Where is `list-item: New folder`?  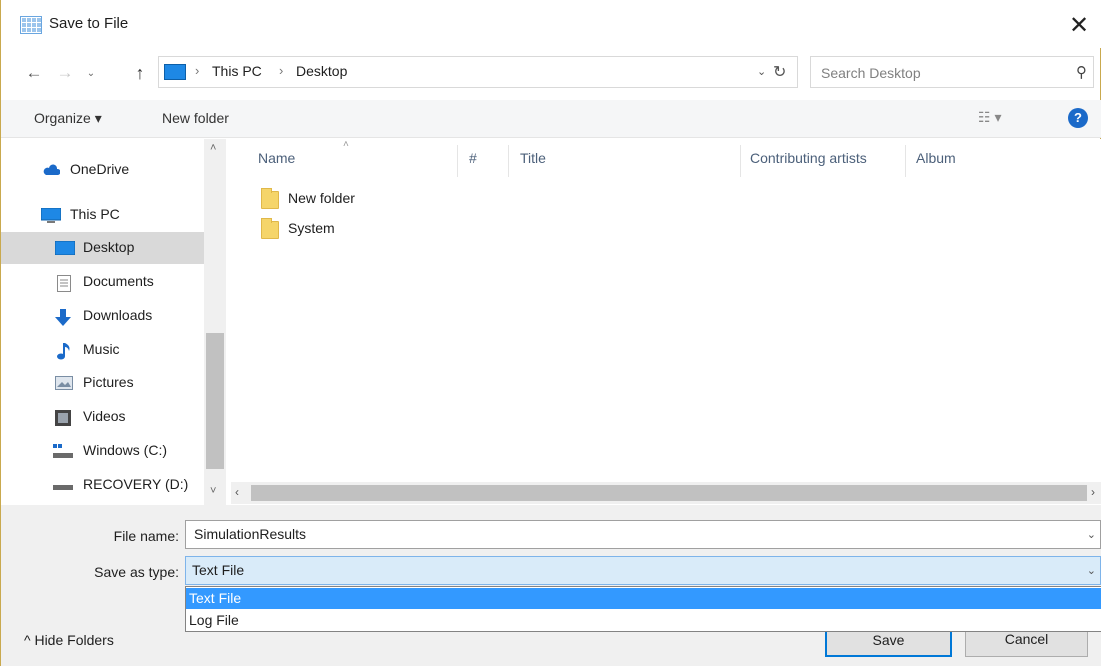 list-item: New folder is located at coordinates (357, 201).